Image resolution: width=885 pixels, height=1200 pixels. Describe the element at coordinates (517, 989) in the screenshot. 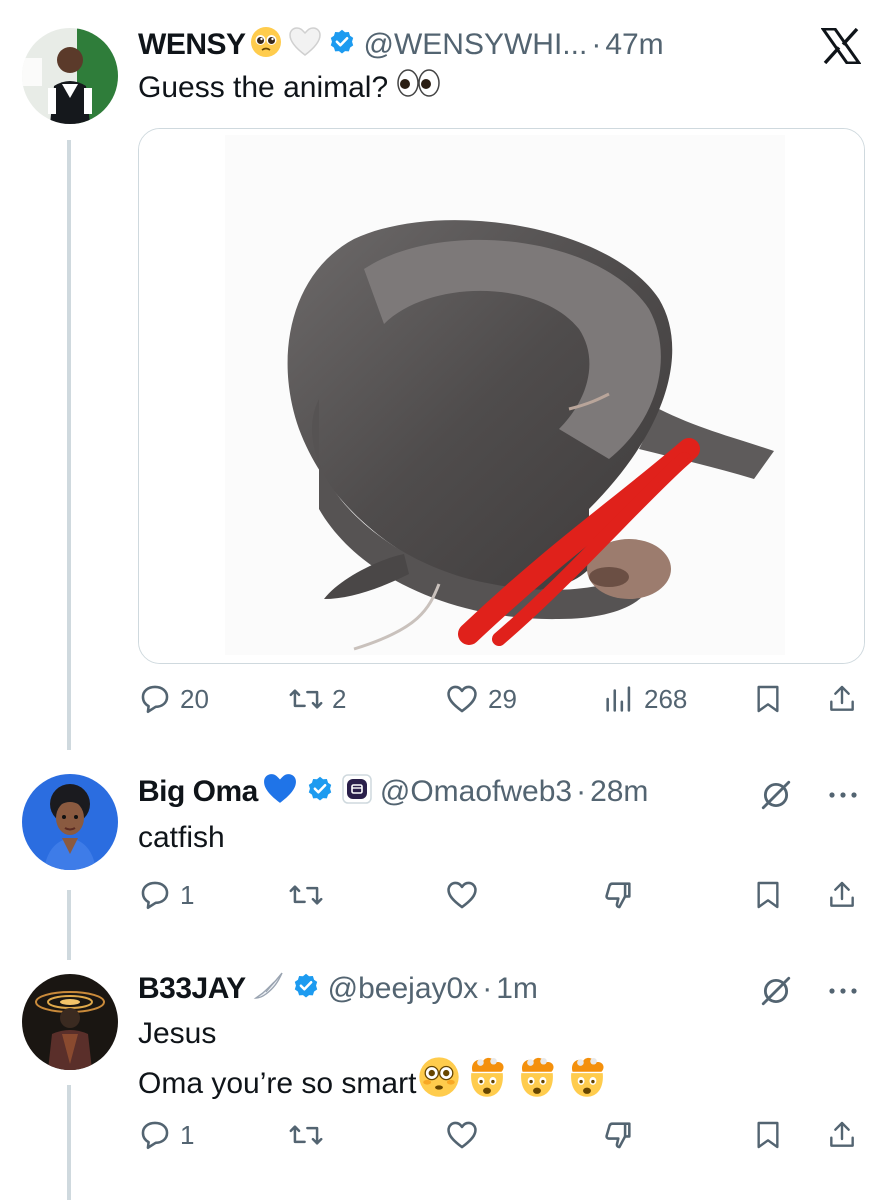

I see `reply-timestamp: 1m` at that location.